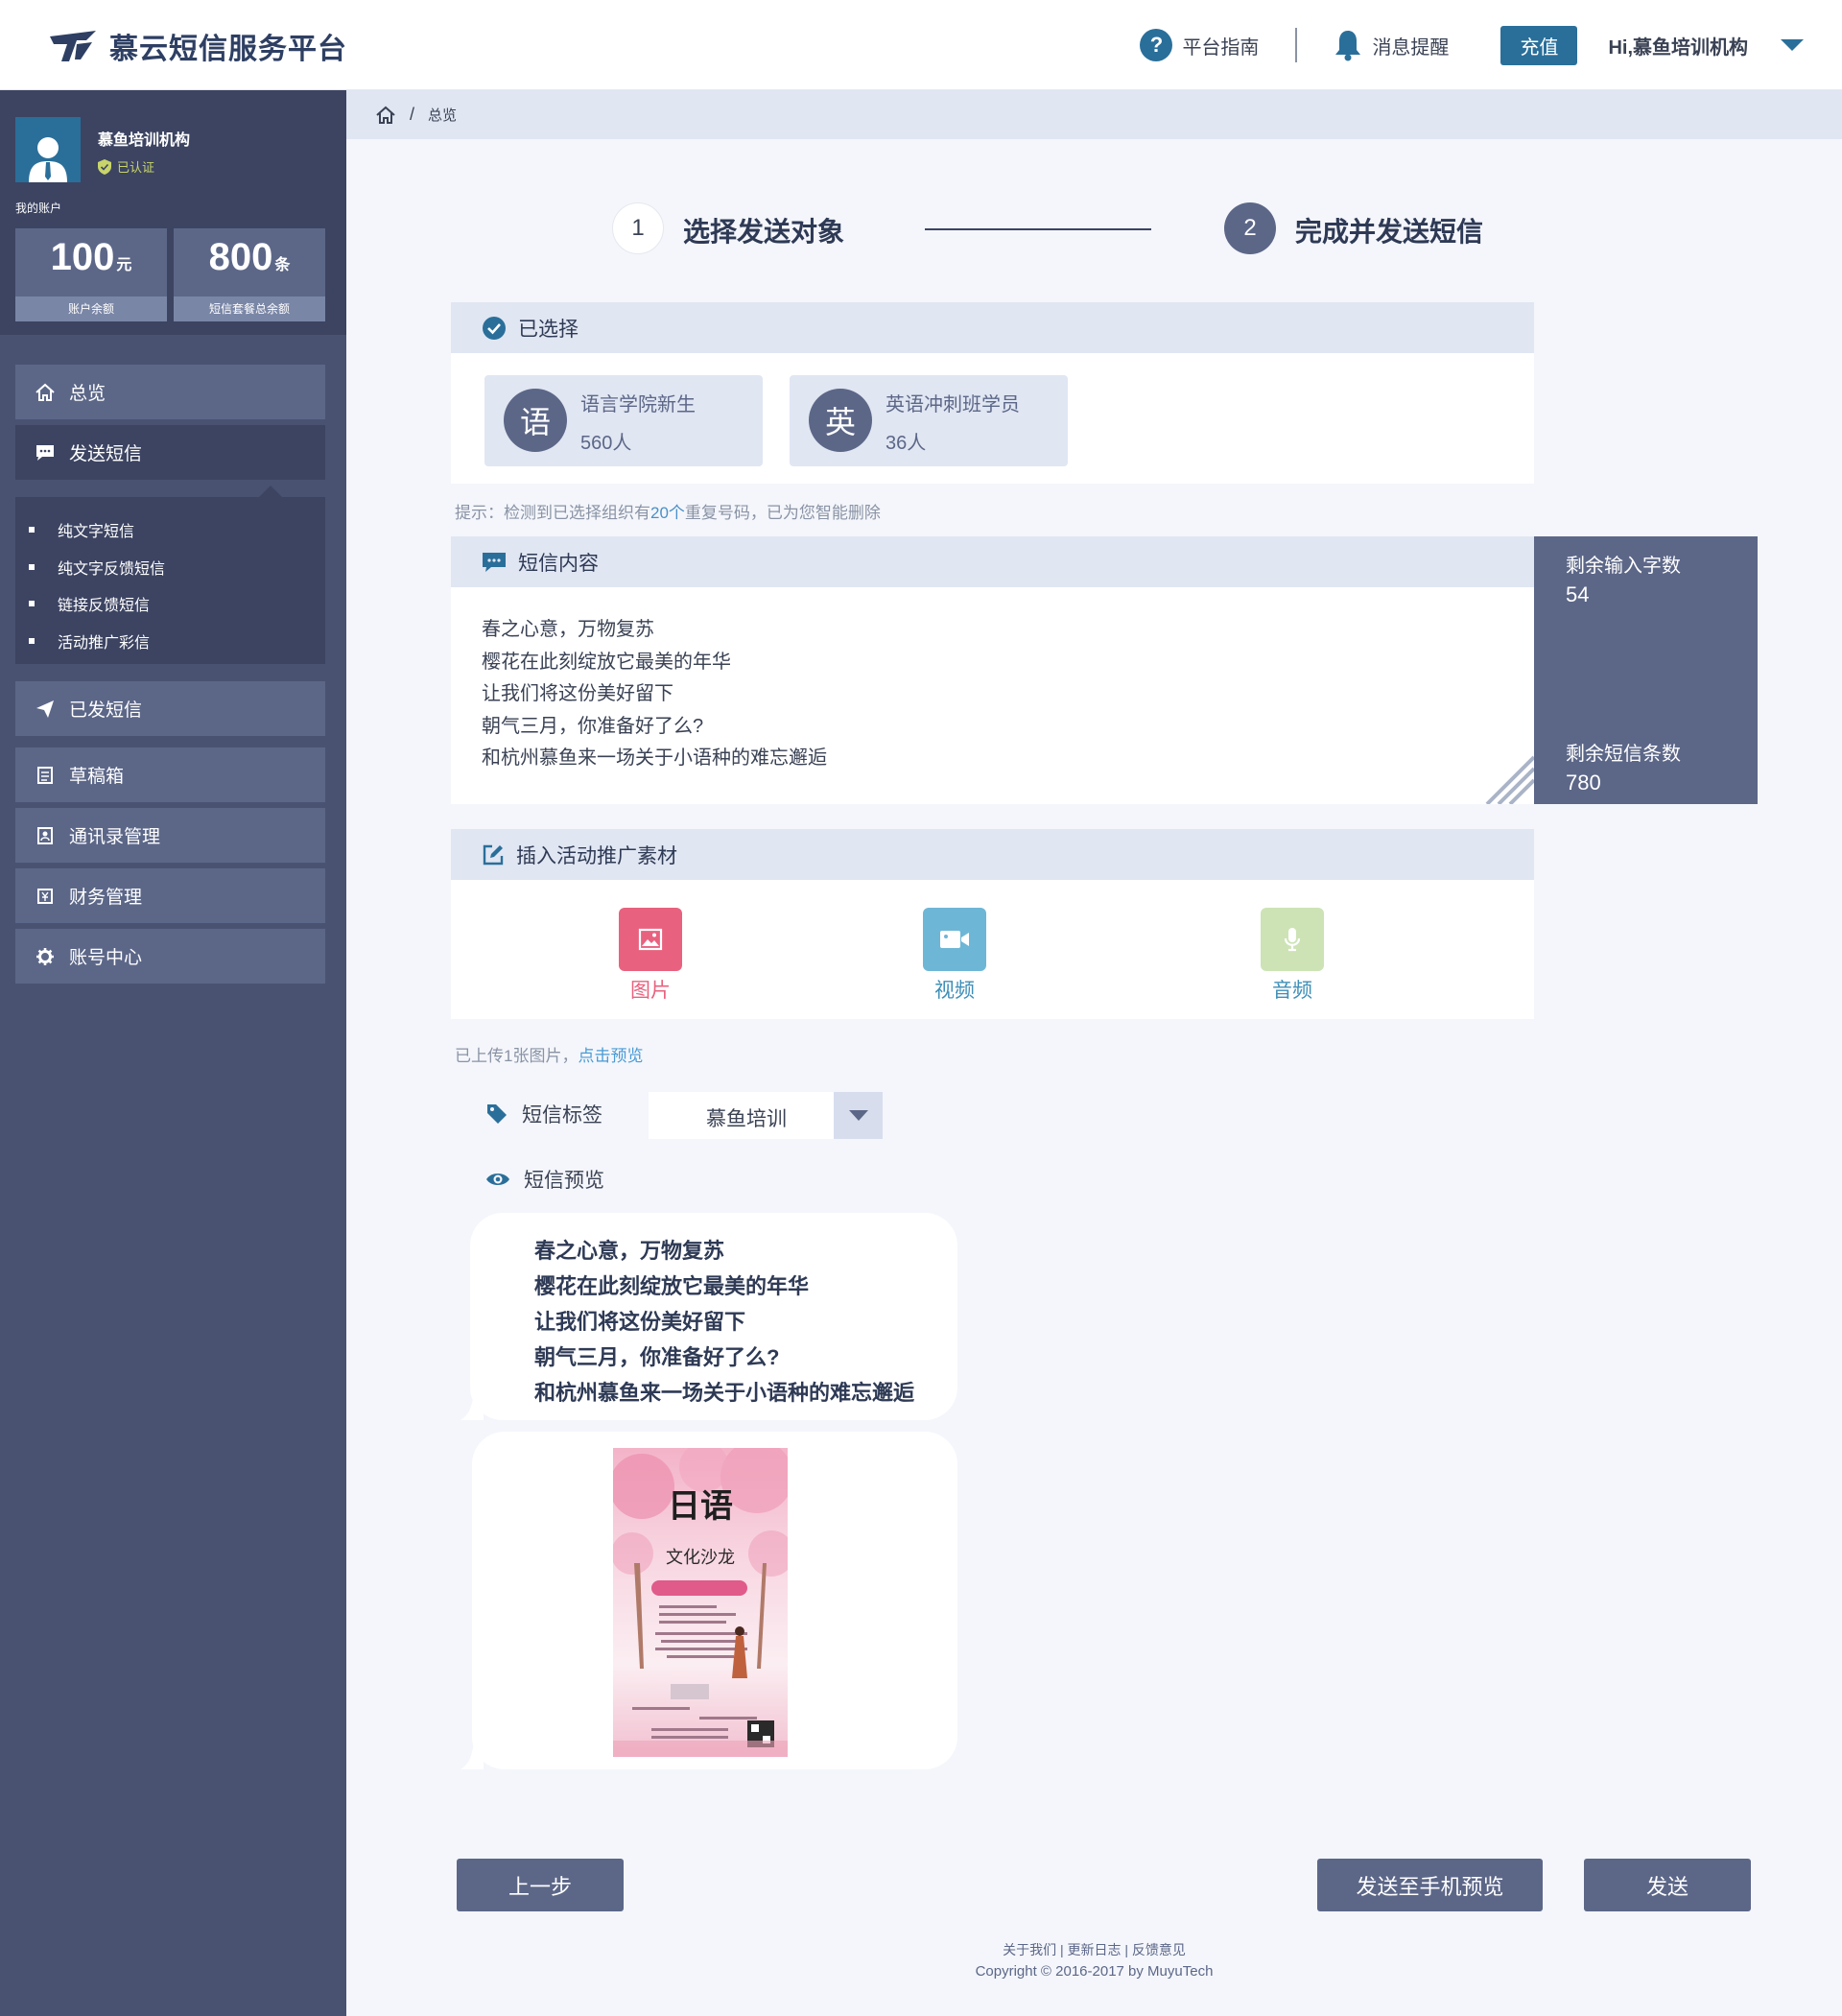 The width and height of the screenshot is (1842, 2016). I want to click on prev-step-button: 上一步, so click(540, 1885).